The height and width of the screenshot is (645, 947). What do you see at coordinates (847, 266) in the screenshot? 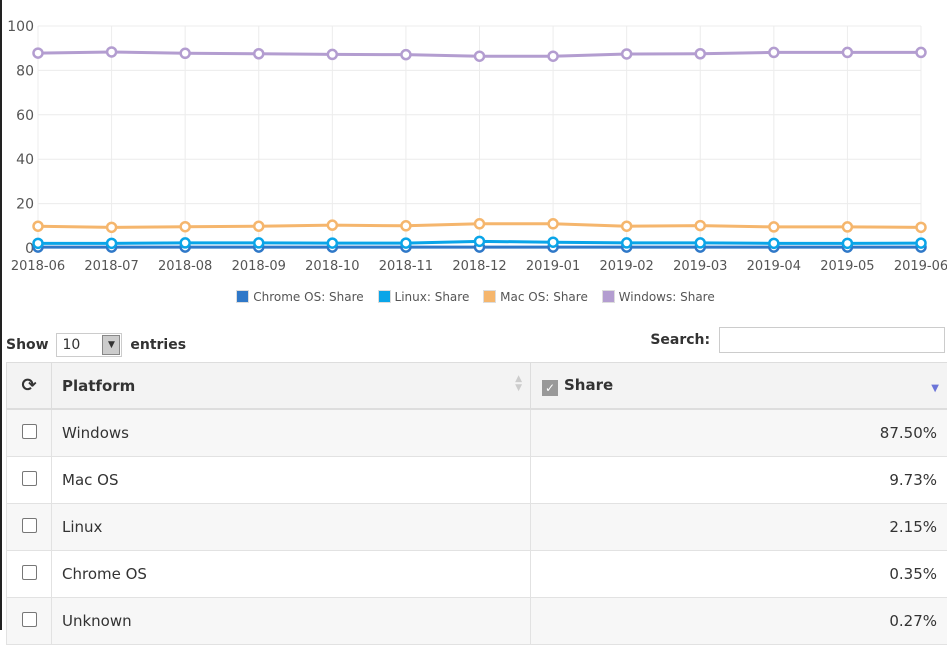
I see `x-tick-label: 2019-05` at bounding box center [847, 266].